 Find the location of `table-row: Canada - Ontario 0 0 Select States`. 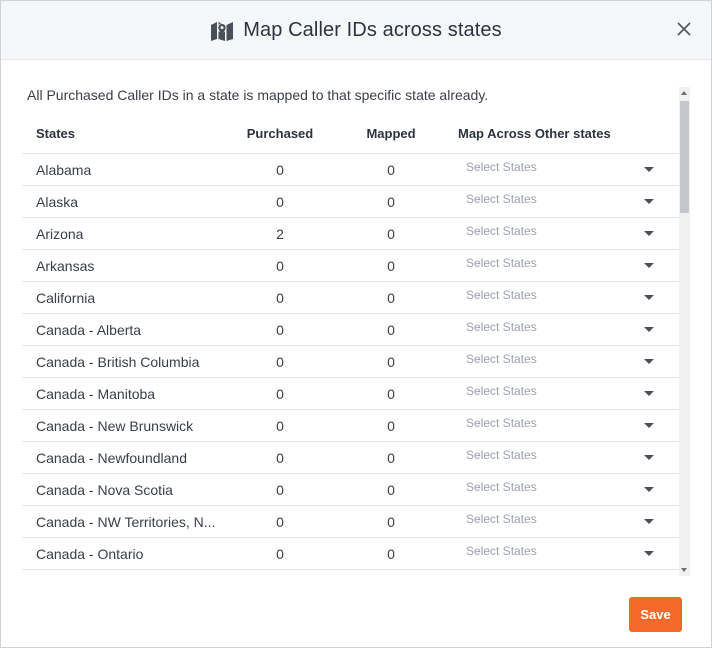

table-row: Canada - Ontario 0 0 Select States is located at coordinates (350, 554).